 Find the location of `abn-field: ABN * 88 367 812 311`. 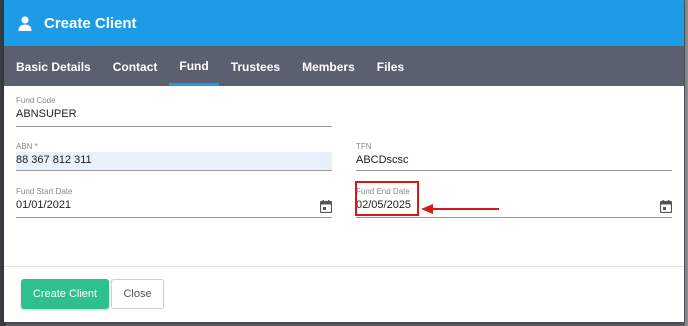

abn-field: ABN * 88 367 812 311 is located at coordinates (174, 156).